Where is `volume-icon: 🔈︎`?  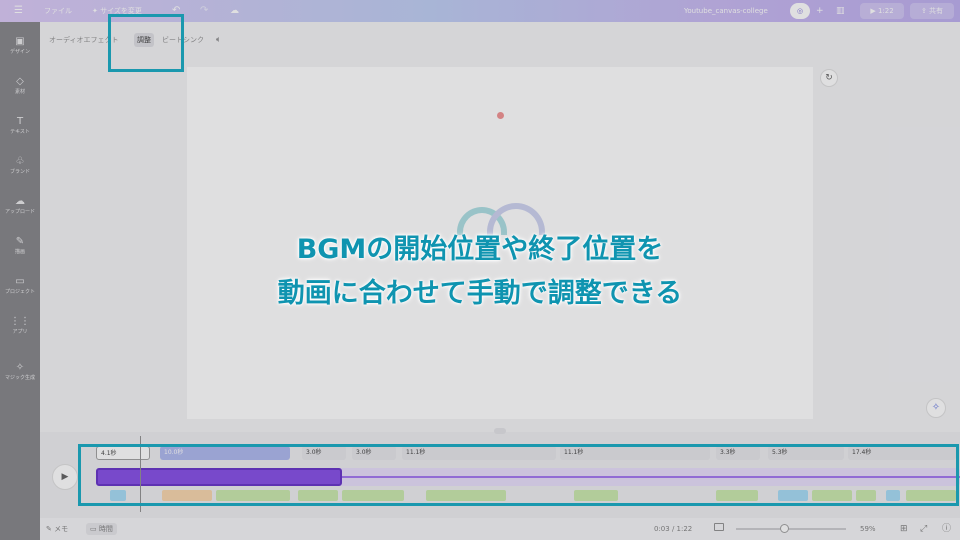 volume-icon: 🔈︎ is located at coordinates (218, 40).